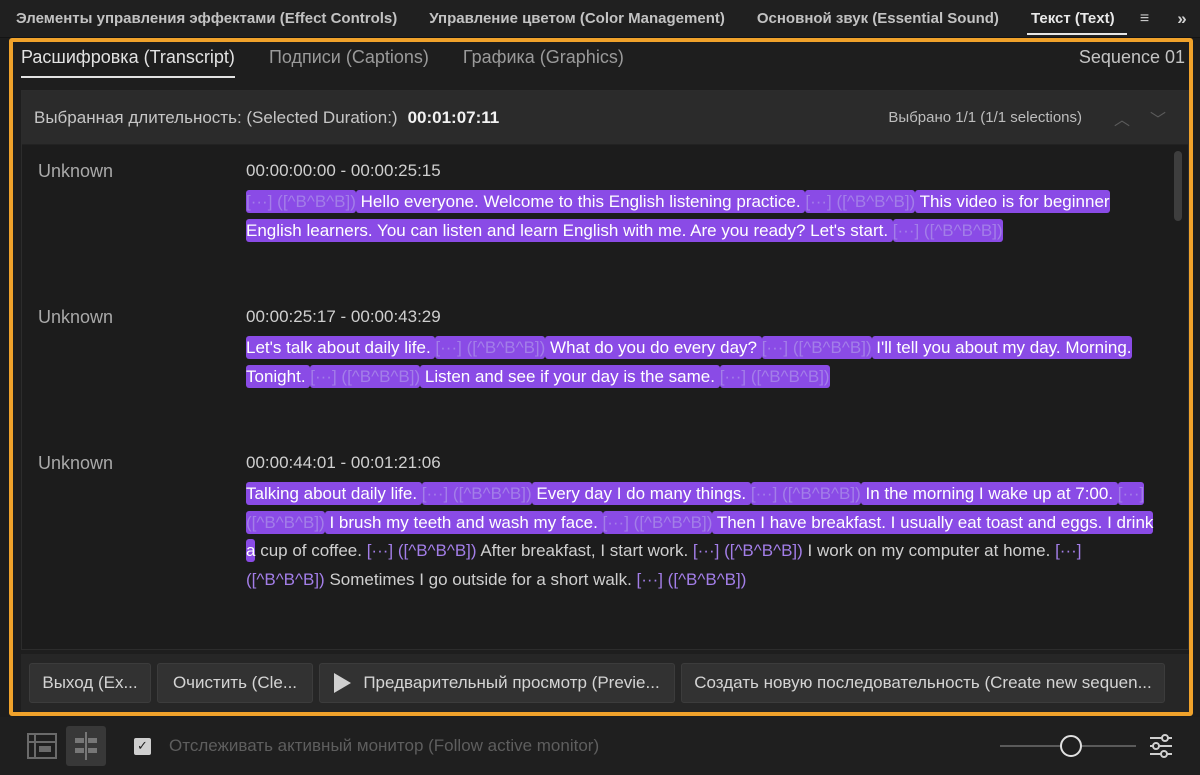  Describe the element at coordinates (989, 493) in the screenshot. I see `transcript-word-run: In the morning I wake up at 7:00.` at that location.